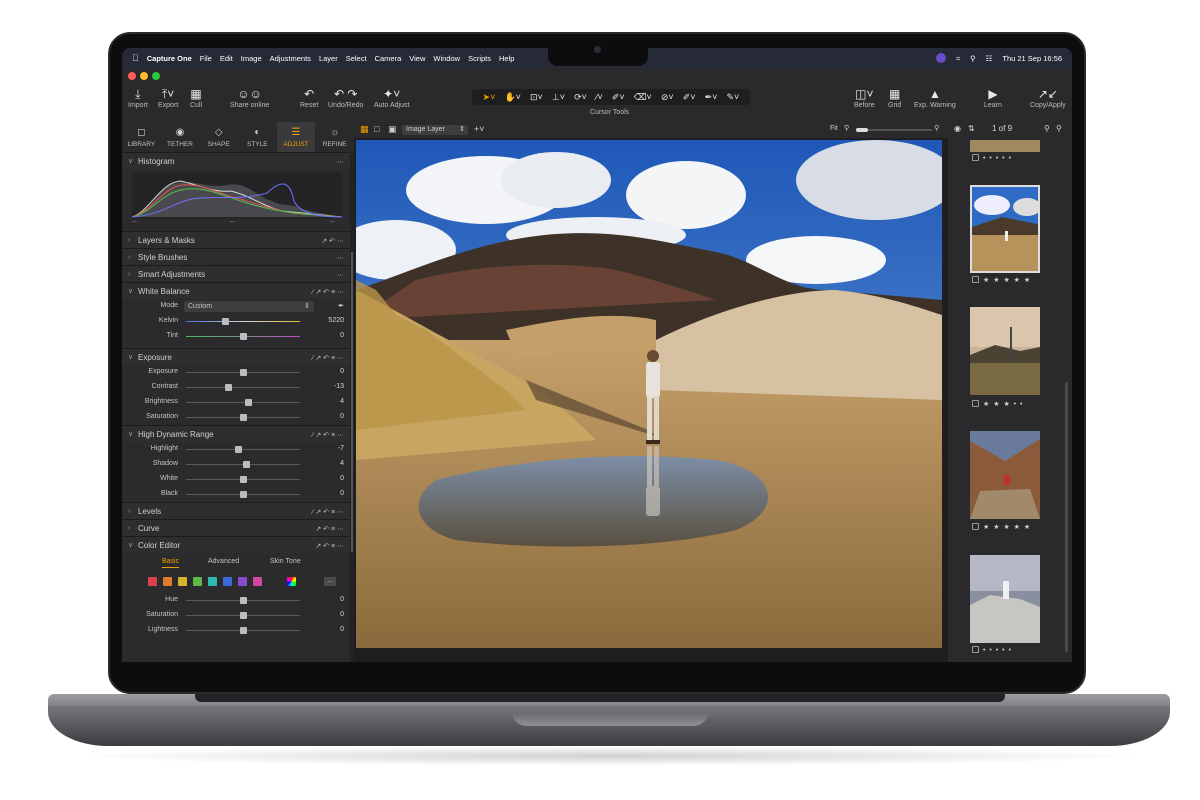 This screenshot has width=1200, height=800. I want to click on rating-2: ★ ★ ★ • •, so click(1012, 404).